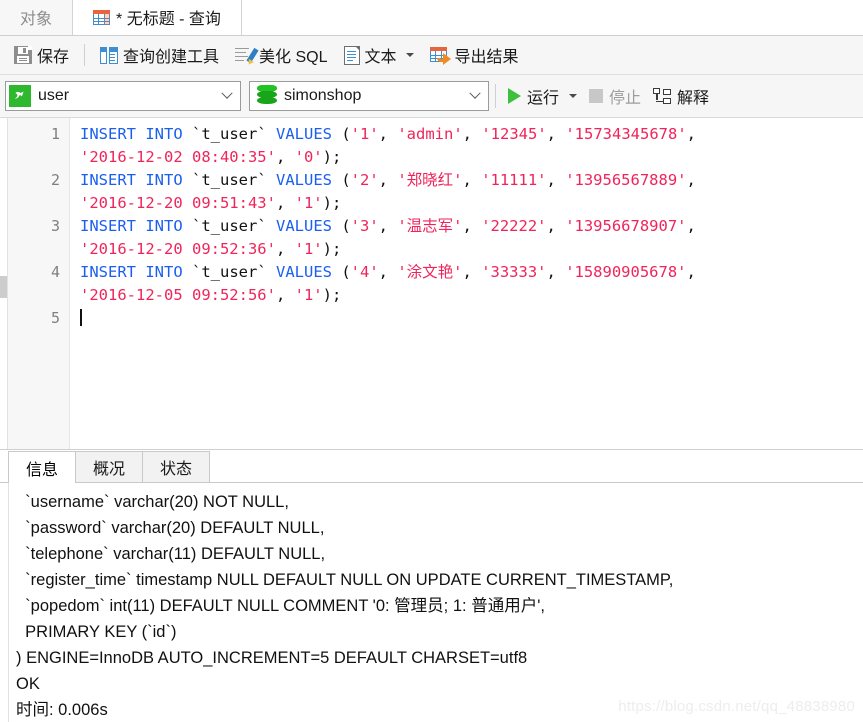  I want to click on query-builder-button: 查询创建工具, so click(159, 55).